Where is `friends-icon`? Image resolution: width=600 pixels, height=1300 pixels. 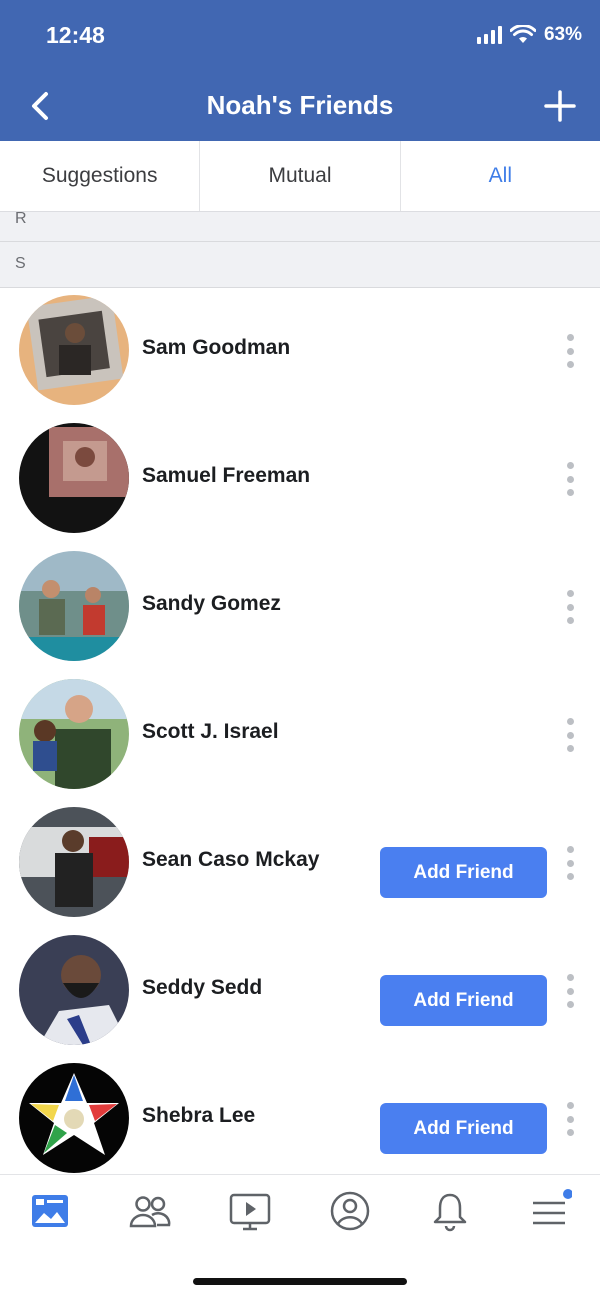
friends-icon is located at coordinates (150, 1211).